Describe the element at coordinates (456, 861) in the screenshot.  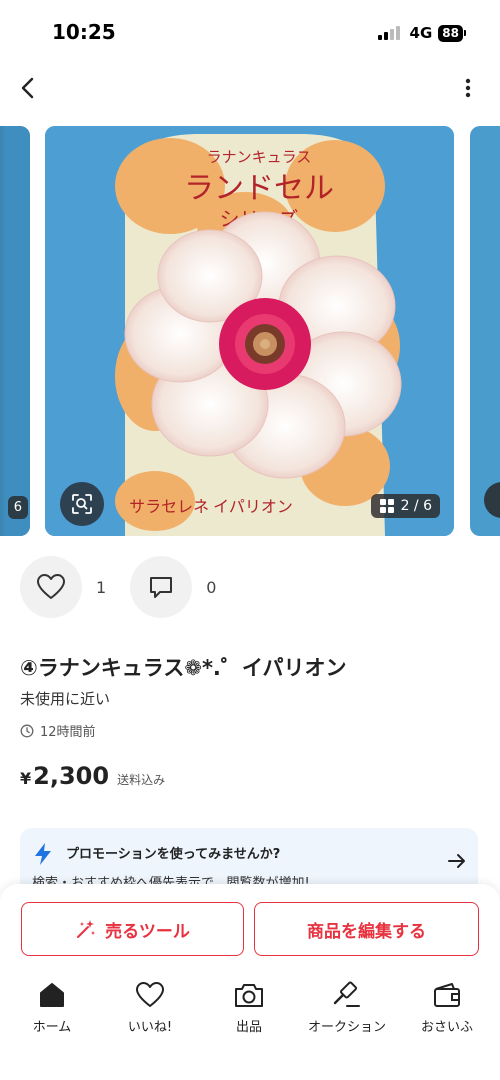
I see `arrow-right-icon` at that location.